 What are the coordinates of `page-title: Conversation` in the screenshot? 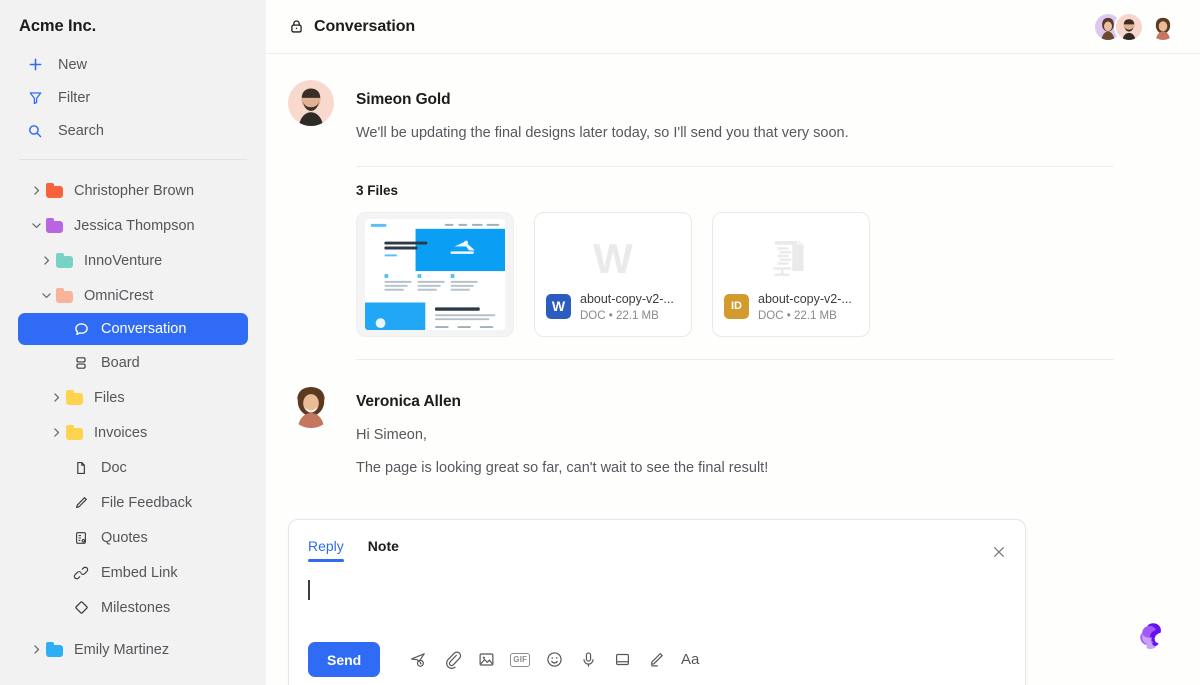 It's located at (365, 26).